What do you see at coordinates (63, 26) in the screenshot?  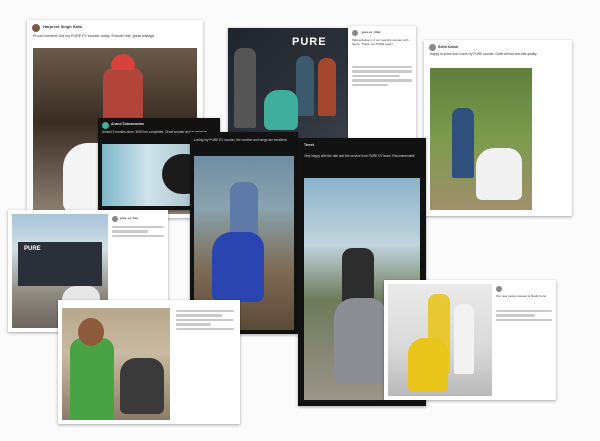 I see `post-author: Harpreet Singh Kalsi` at bounding box center [63, 26].